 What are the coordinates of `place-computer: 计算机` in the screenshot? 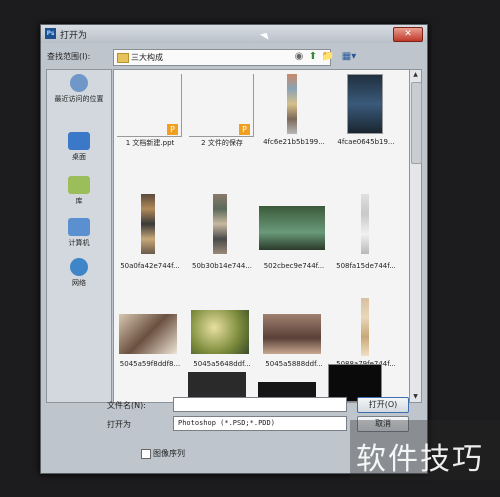 It's located at (79, 233).